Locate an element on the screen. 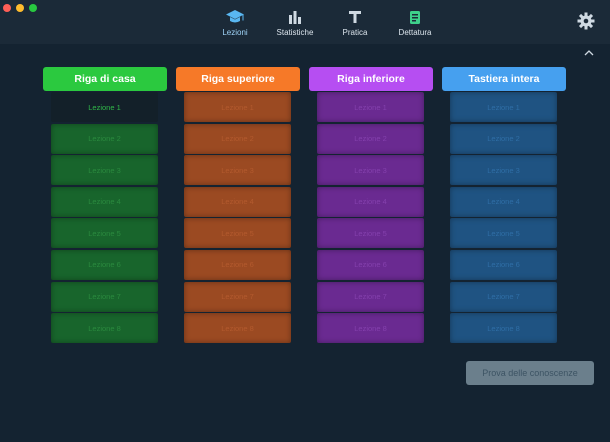 This screenshot has width=610, height=442. column-header: Riga di casa is located at coordinates (105, 79).